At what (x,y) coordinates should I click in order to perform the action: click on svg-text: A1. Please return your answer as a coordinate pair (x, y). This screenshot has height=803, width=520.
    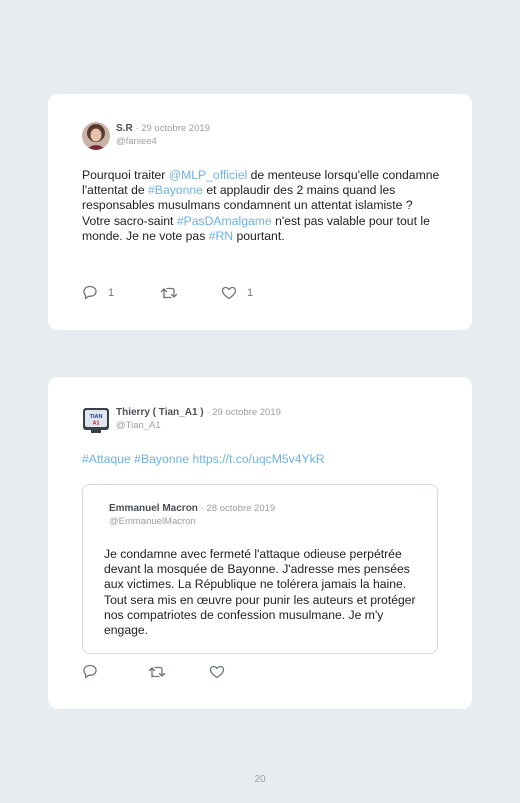
    Looking at the image, I should click on (95, 424).